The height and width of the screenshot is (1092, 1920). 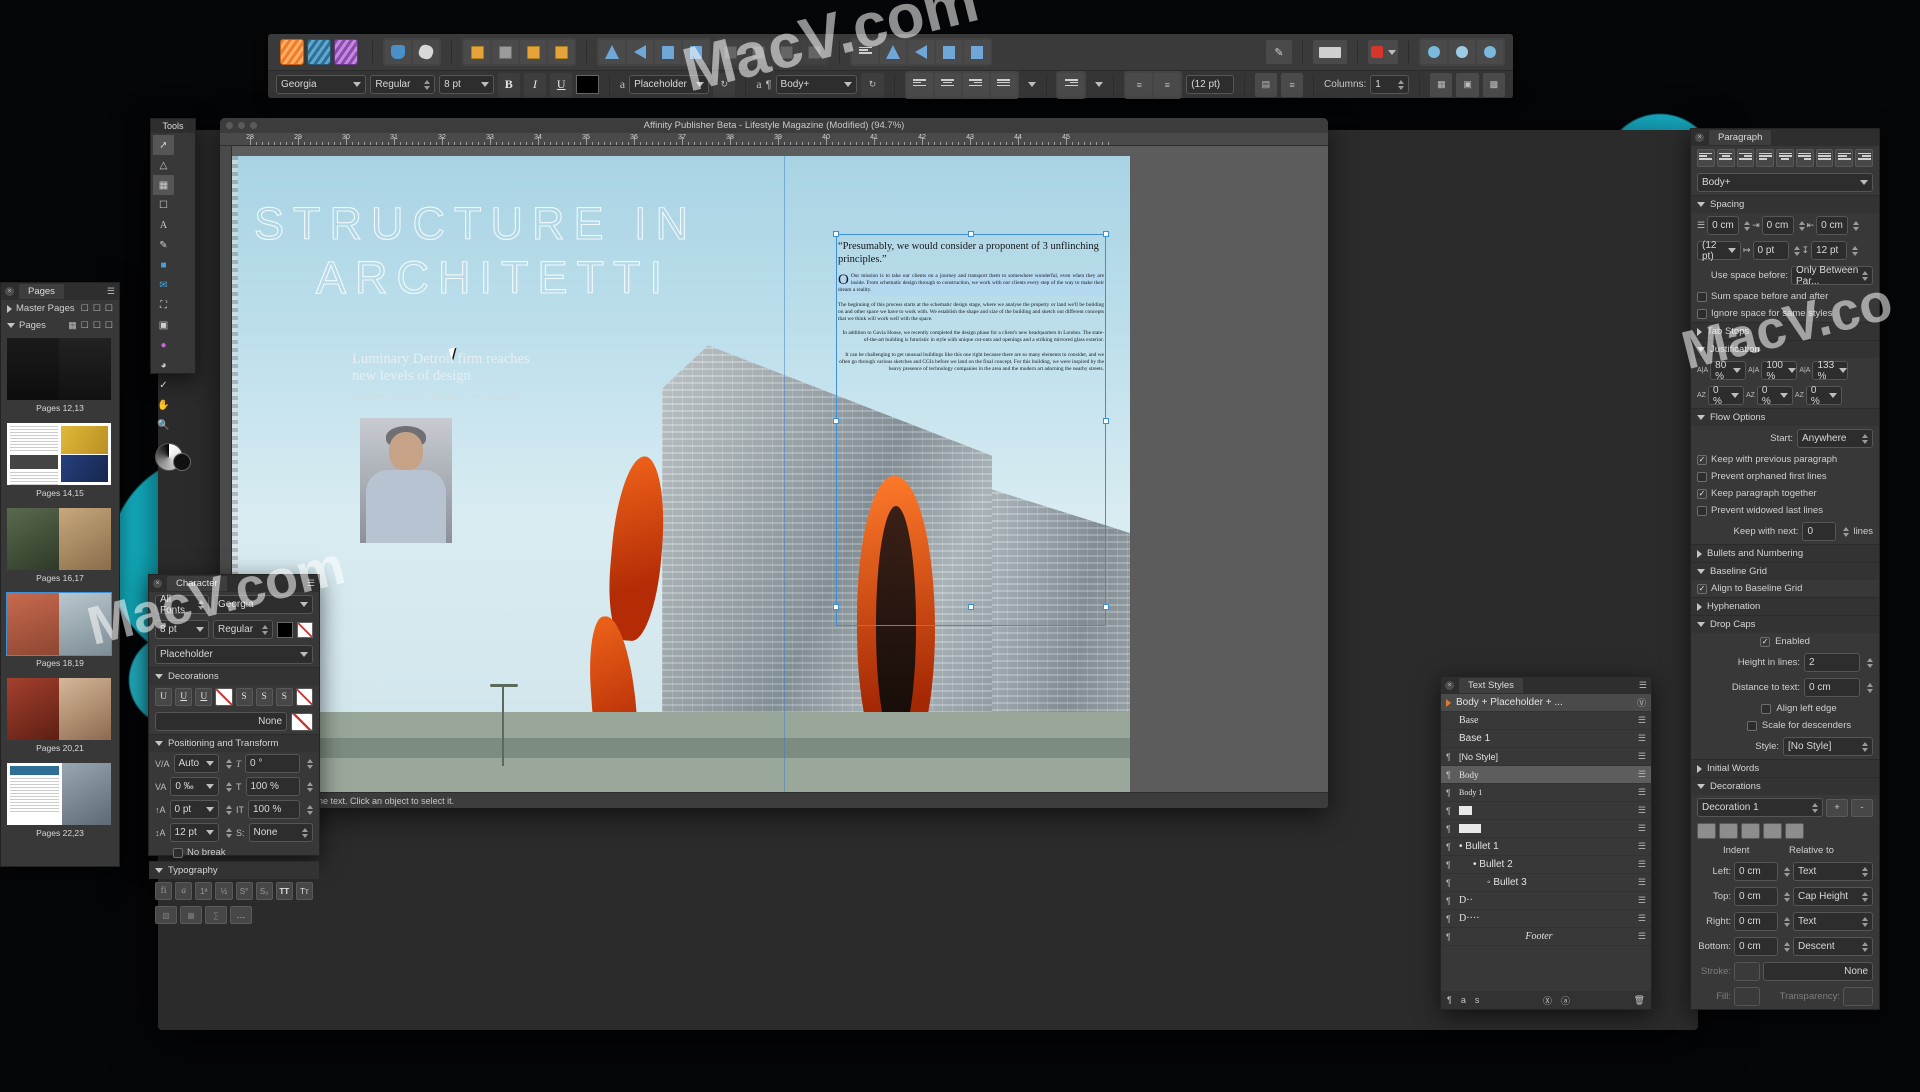 I want to click on start-select: Anywhere, so click(x=1835, y=438).